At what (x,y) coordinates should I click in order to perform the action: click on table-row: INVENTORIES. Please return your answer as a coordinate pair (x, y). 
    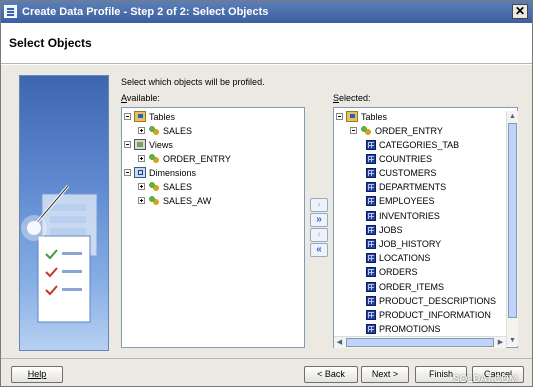
    Looking at the image, I should click on (403, 215).